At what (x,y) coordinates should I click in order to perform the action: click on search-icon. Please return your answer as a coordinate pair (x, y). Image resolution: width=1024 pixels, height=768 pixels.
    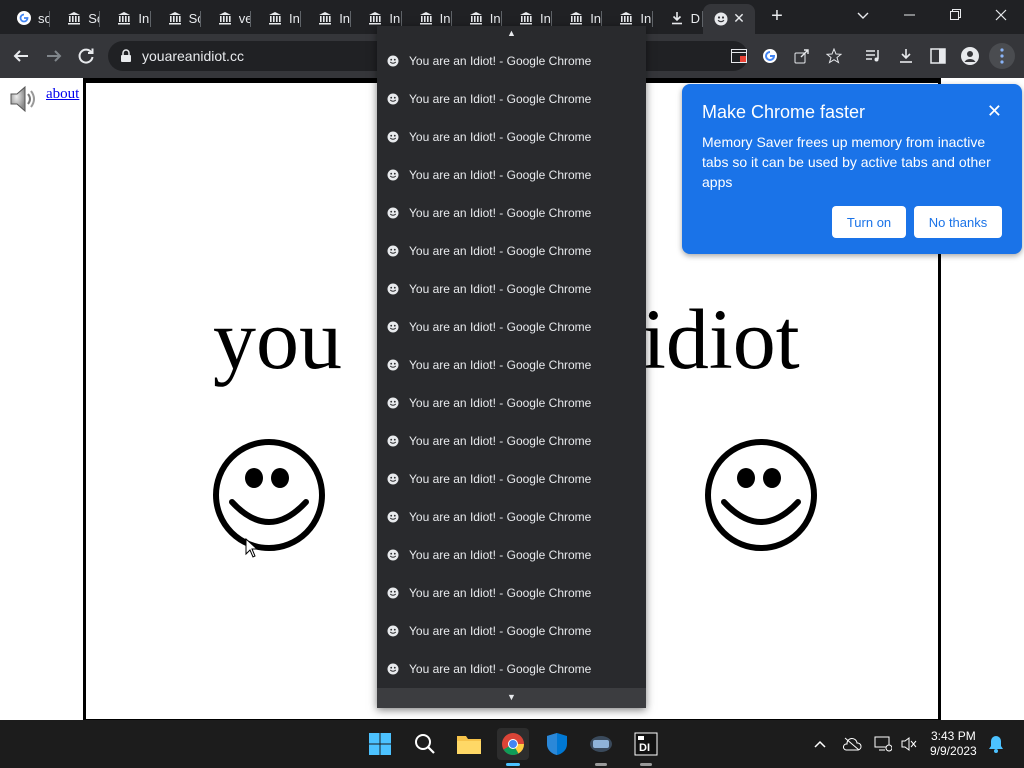
    Looking at the image, I should click on (425, 744).